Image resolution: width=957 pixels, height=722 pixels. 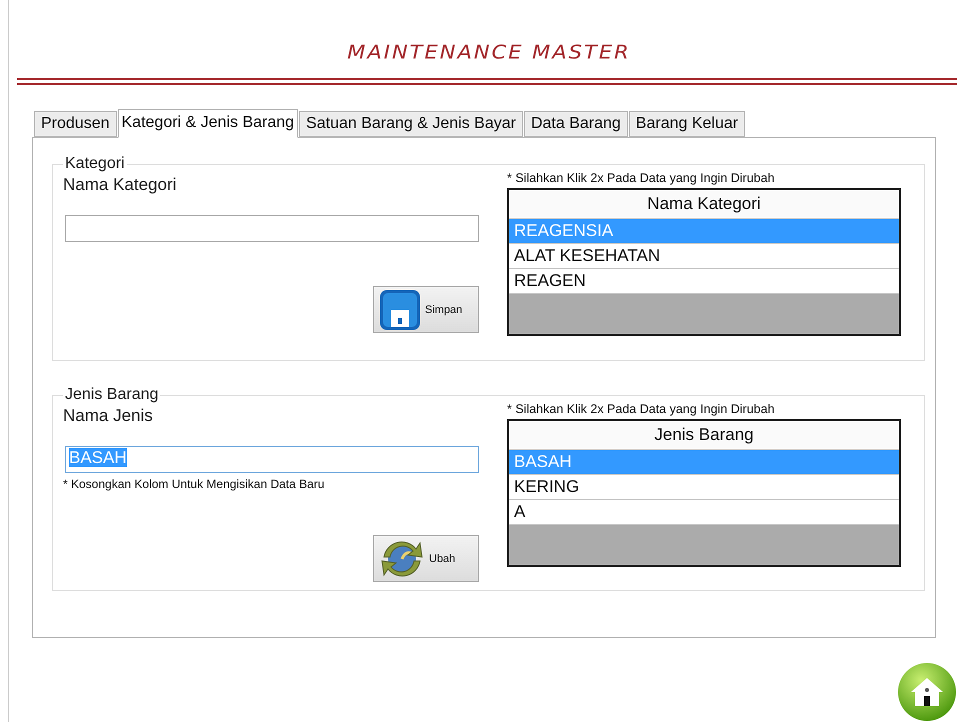 What do you see at coordinates (704, 204) in the screenshot?
I see `column-header: Nama Kategori` at bounding box center [704, 204].